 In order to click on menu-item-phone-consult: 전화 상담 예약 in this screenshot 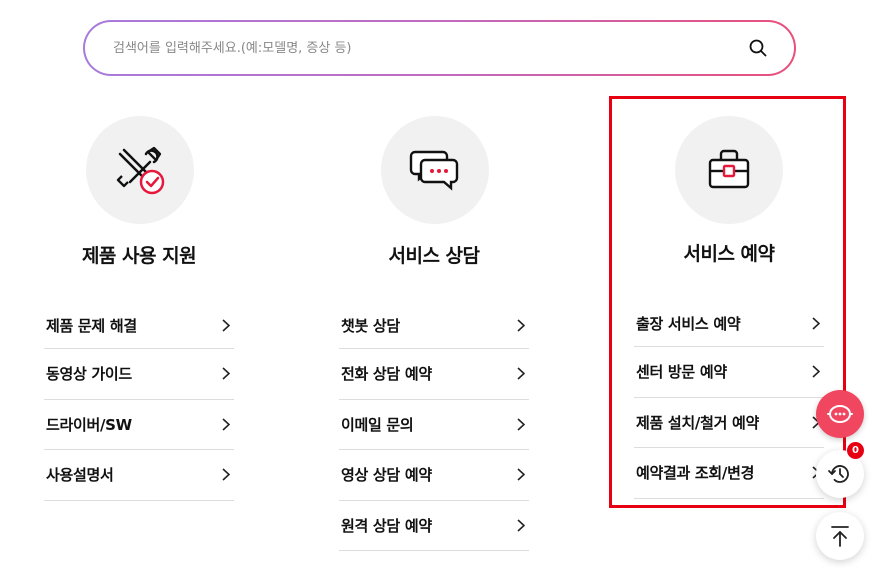, I will do `click(434, 374)`.